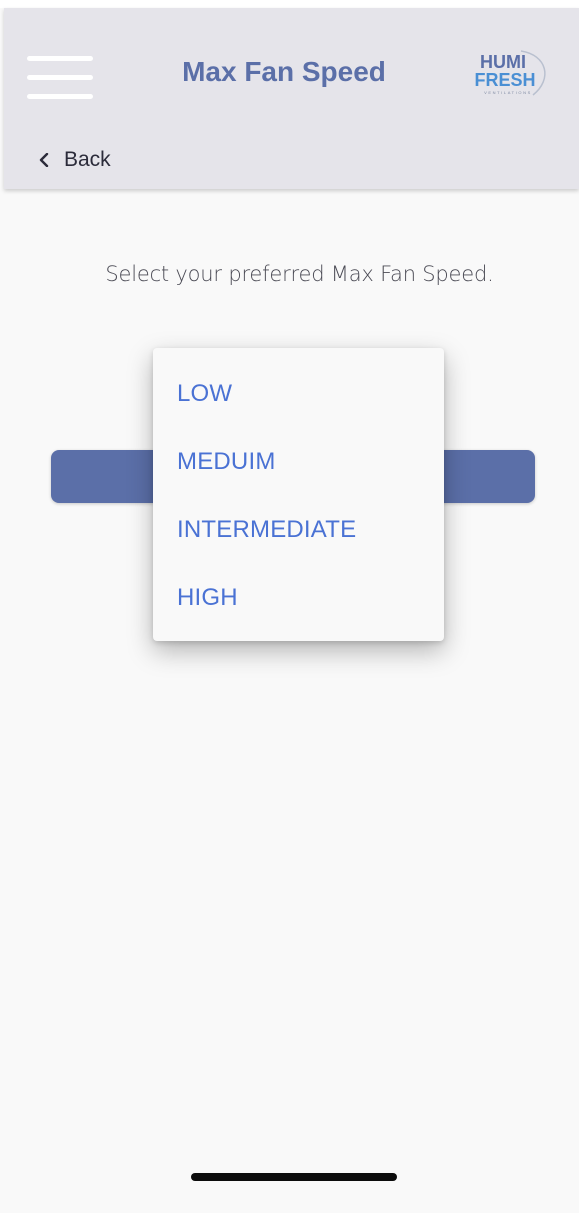 This screenshot has height=1213, width=579. I want to click on hamburger-menu-icon, so click(60, 79).